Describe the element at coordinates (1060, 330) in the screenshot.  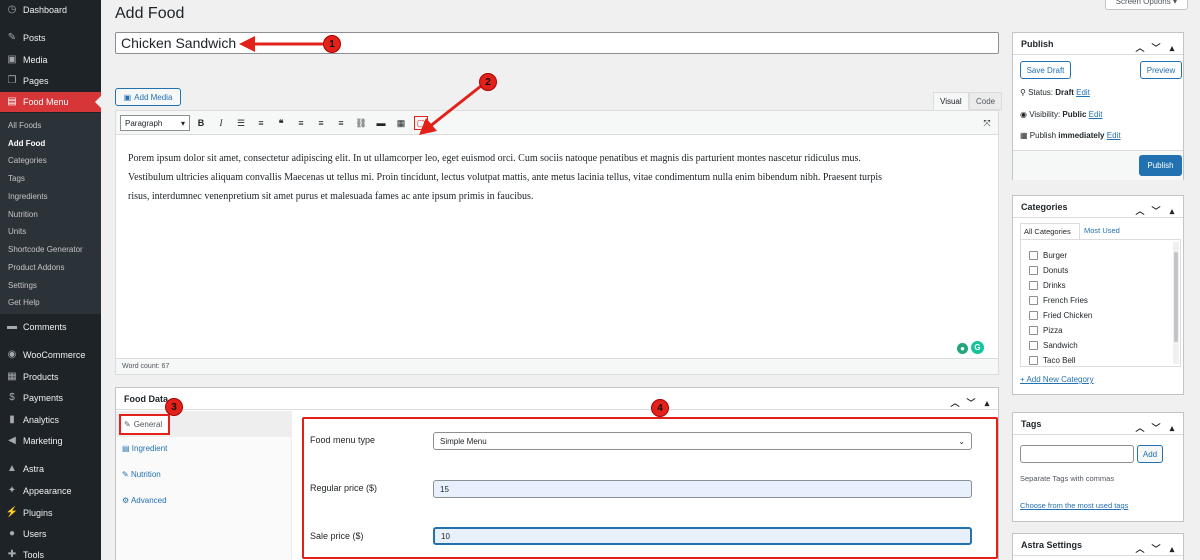
I see `category-pizza: Pizza` at that location.